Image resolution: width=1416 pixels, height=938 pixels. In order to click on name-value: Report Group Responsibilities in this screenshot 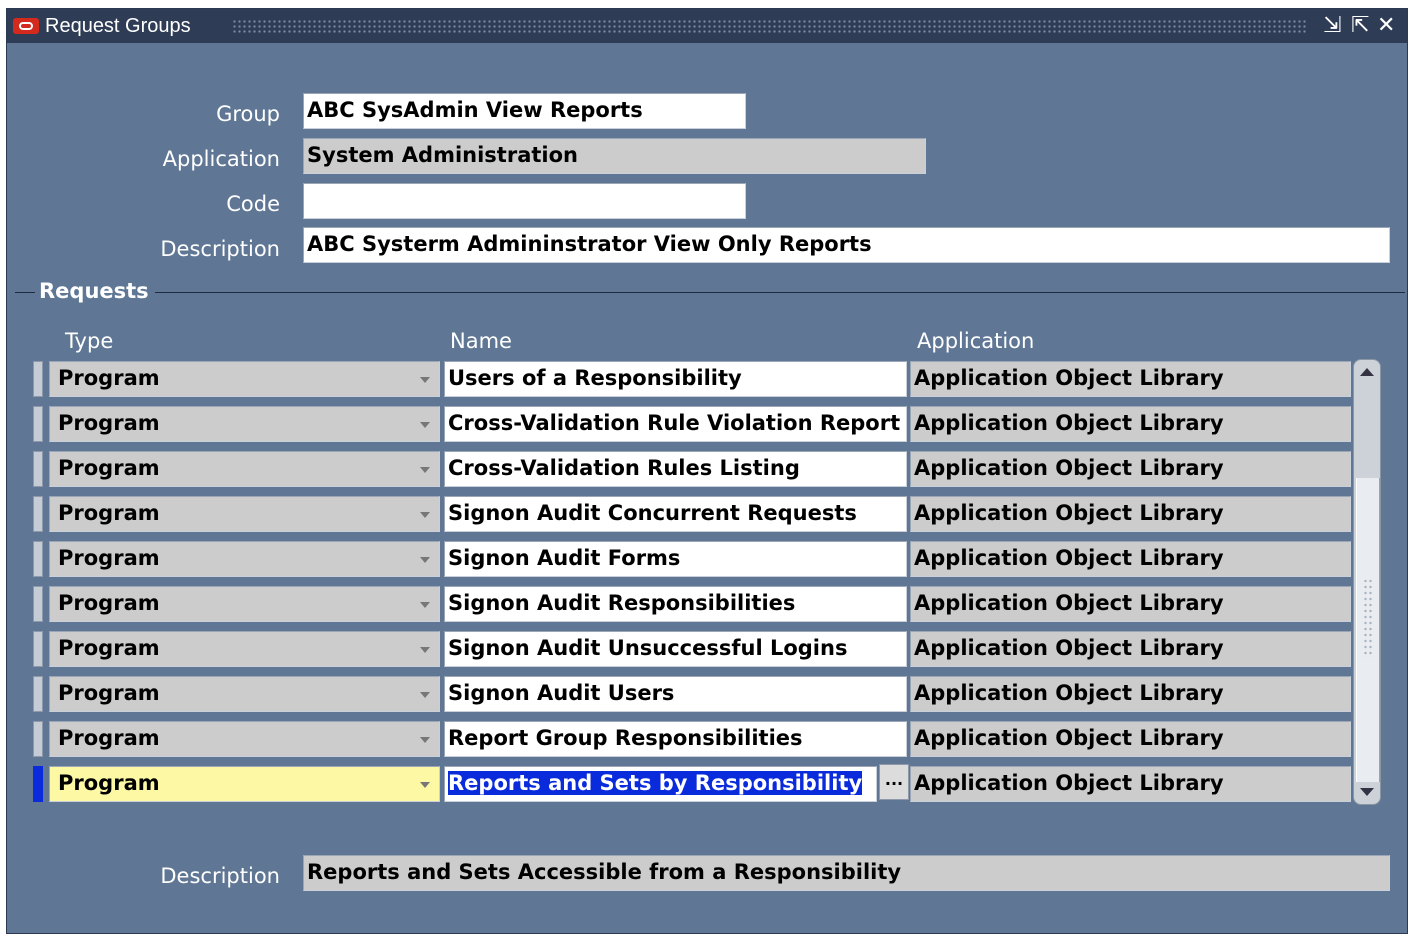, I will do `click(625, 738)`.